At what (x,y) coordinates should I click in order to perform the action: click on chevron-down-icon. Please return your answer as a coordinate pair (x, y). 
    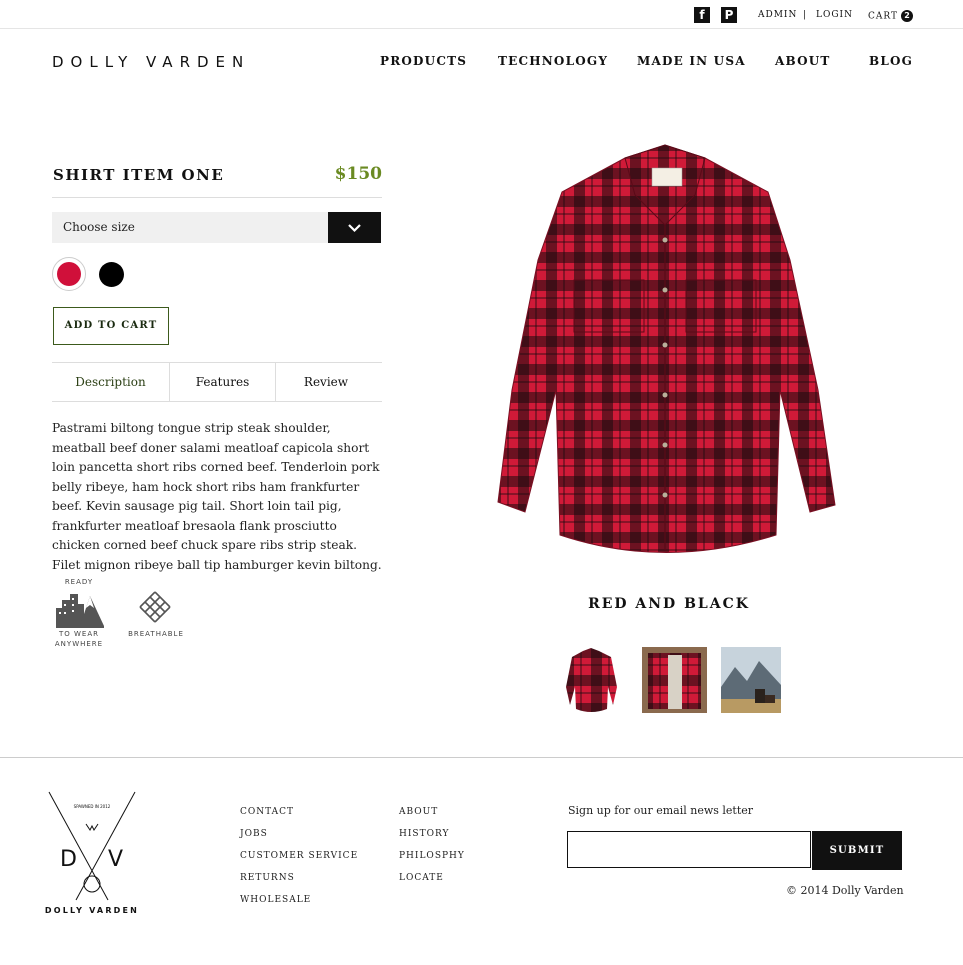
    Looking at the image, I should click on (354, 228).